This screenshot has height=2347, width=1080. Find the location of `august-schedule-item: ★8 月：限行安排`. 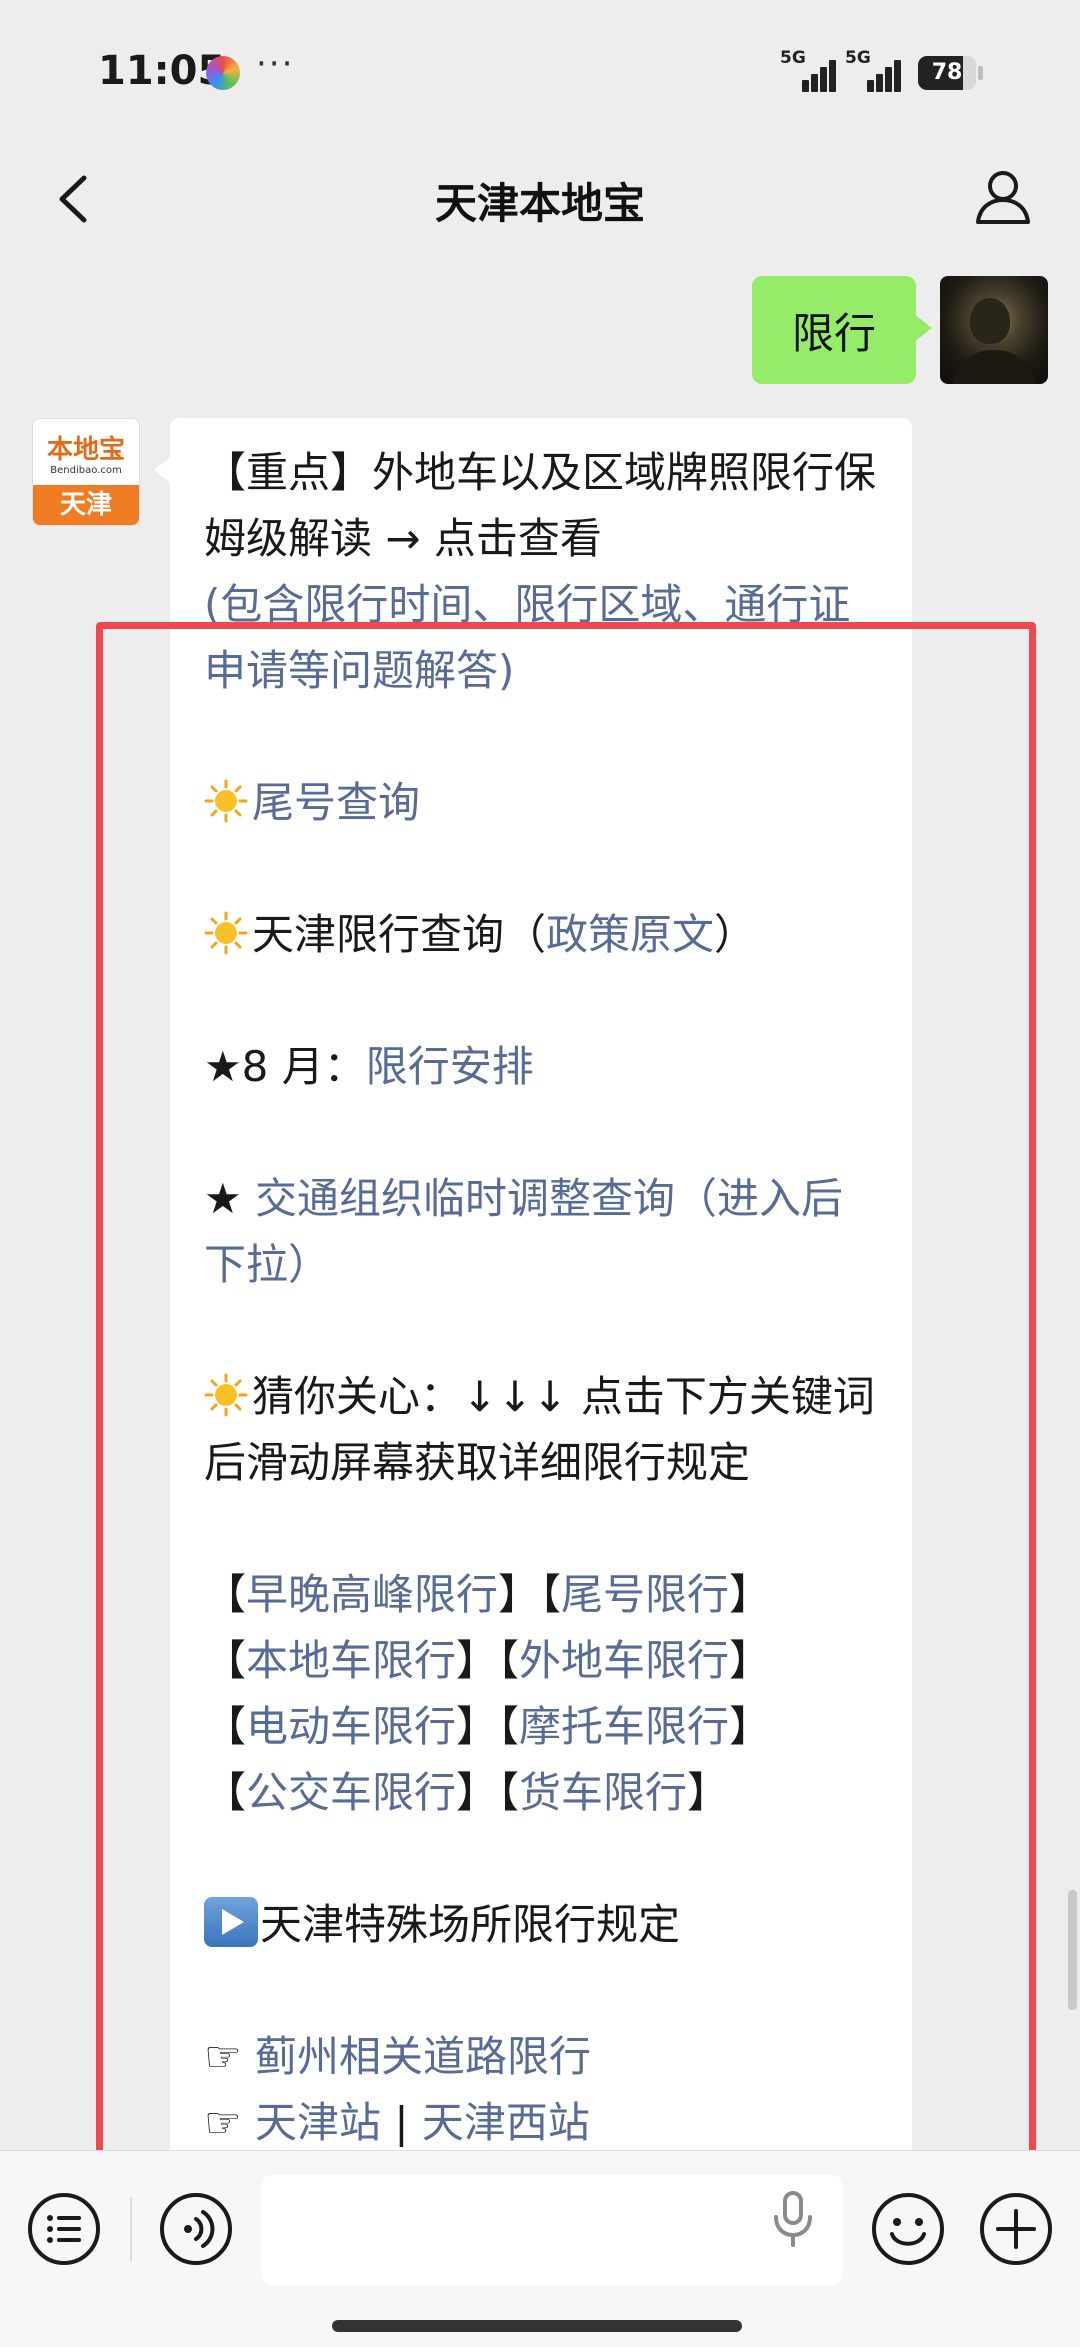

august-schedule-item: ★8 月：限行安排 is located at coordinates (541, 1067).